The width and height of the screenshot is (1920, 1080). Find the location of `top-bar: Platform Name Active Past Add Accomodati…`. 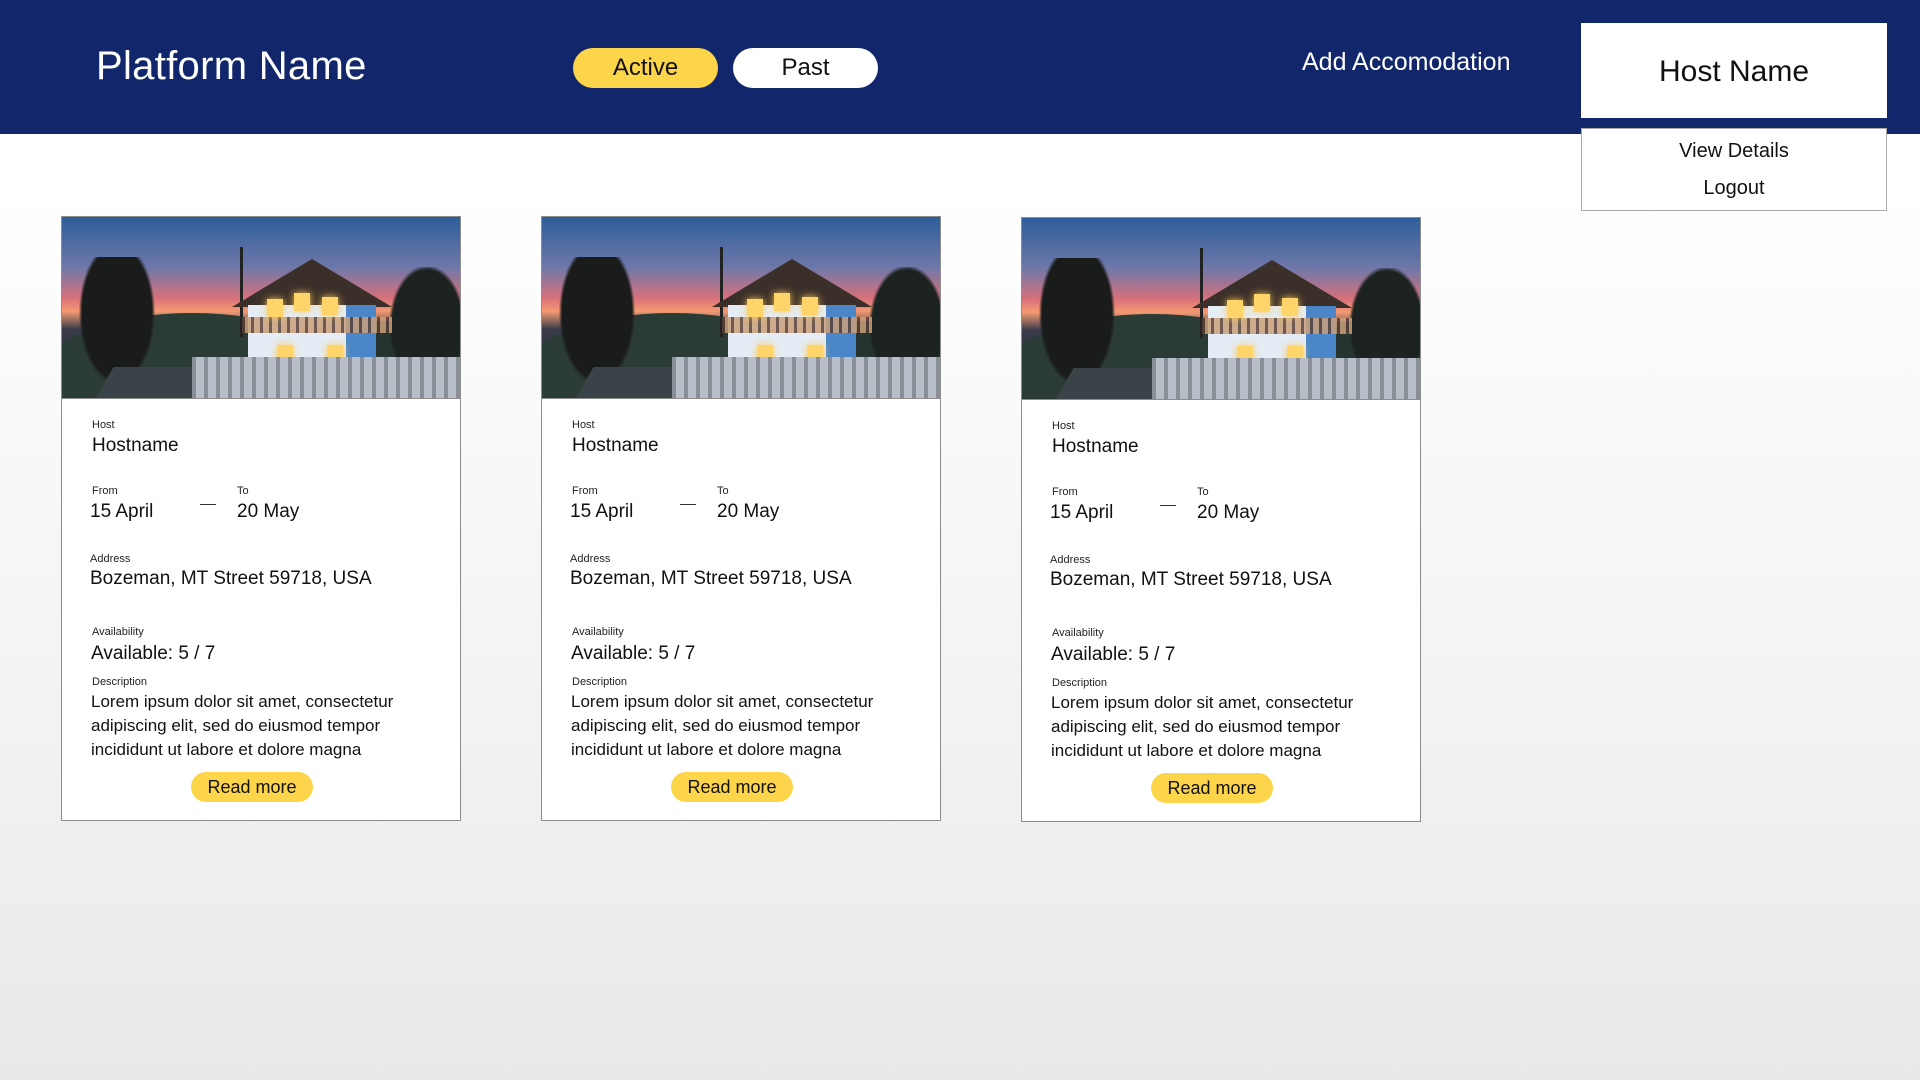

top-bar: Platform Name Active Past Add Accomodati… is located at coordinates (960, 67).